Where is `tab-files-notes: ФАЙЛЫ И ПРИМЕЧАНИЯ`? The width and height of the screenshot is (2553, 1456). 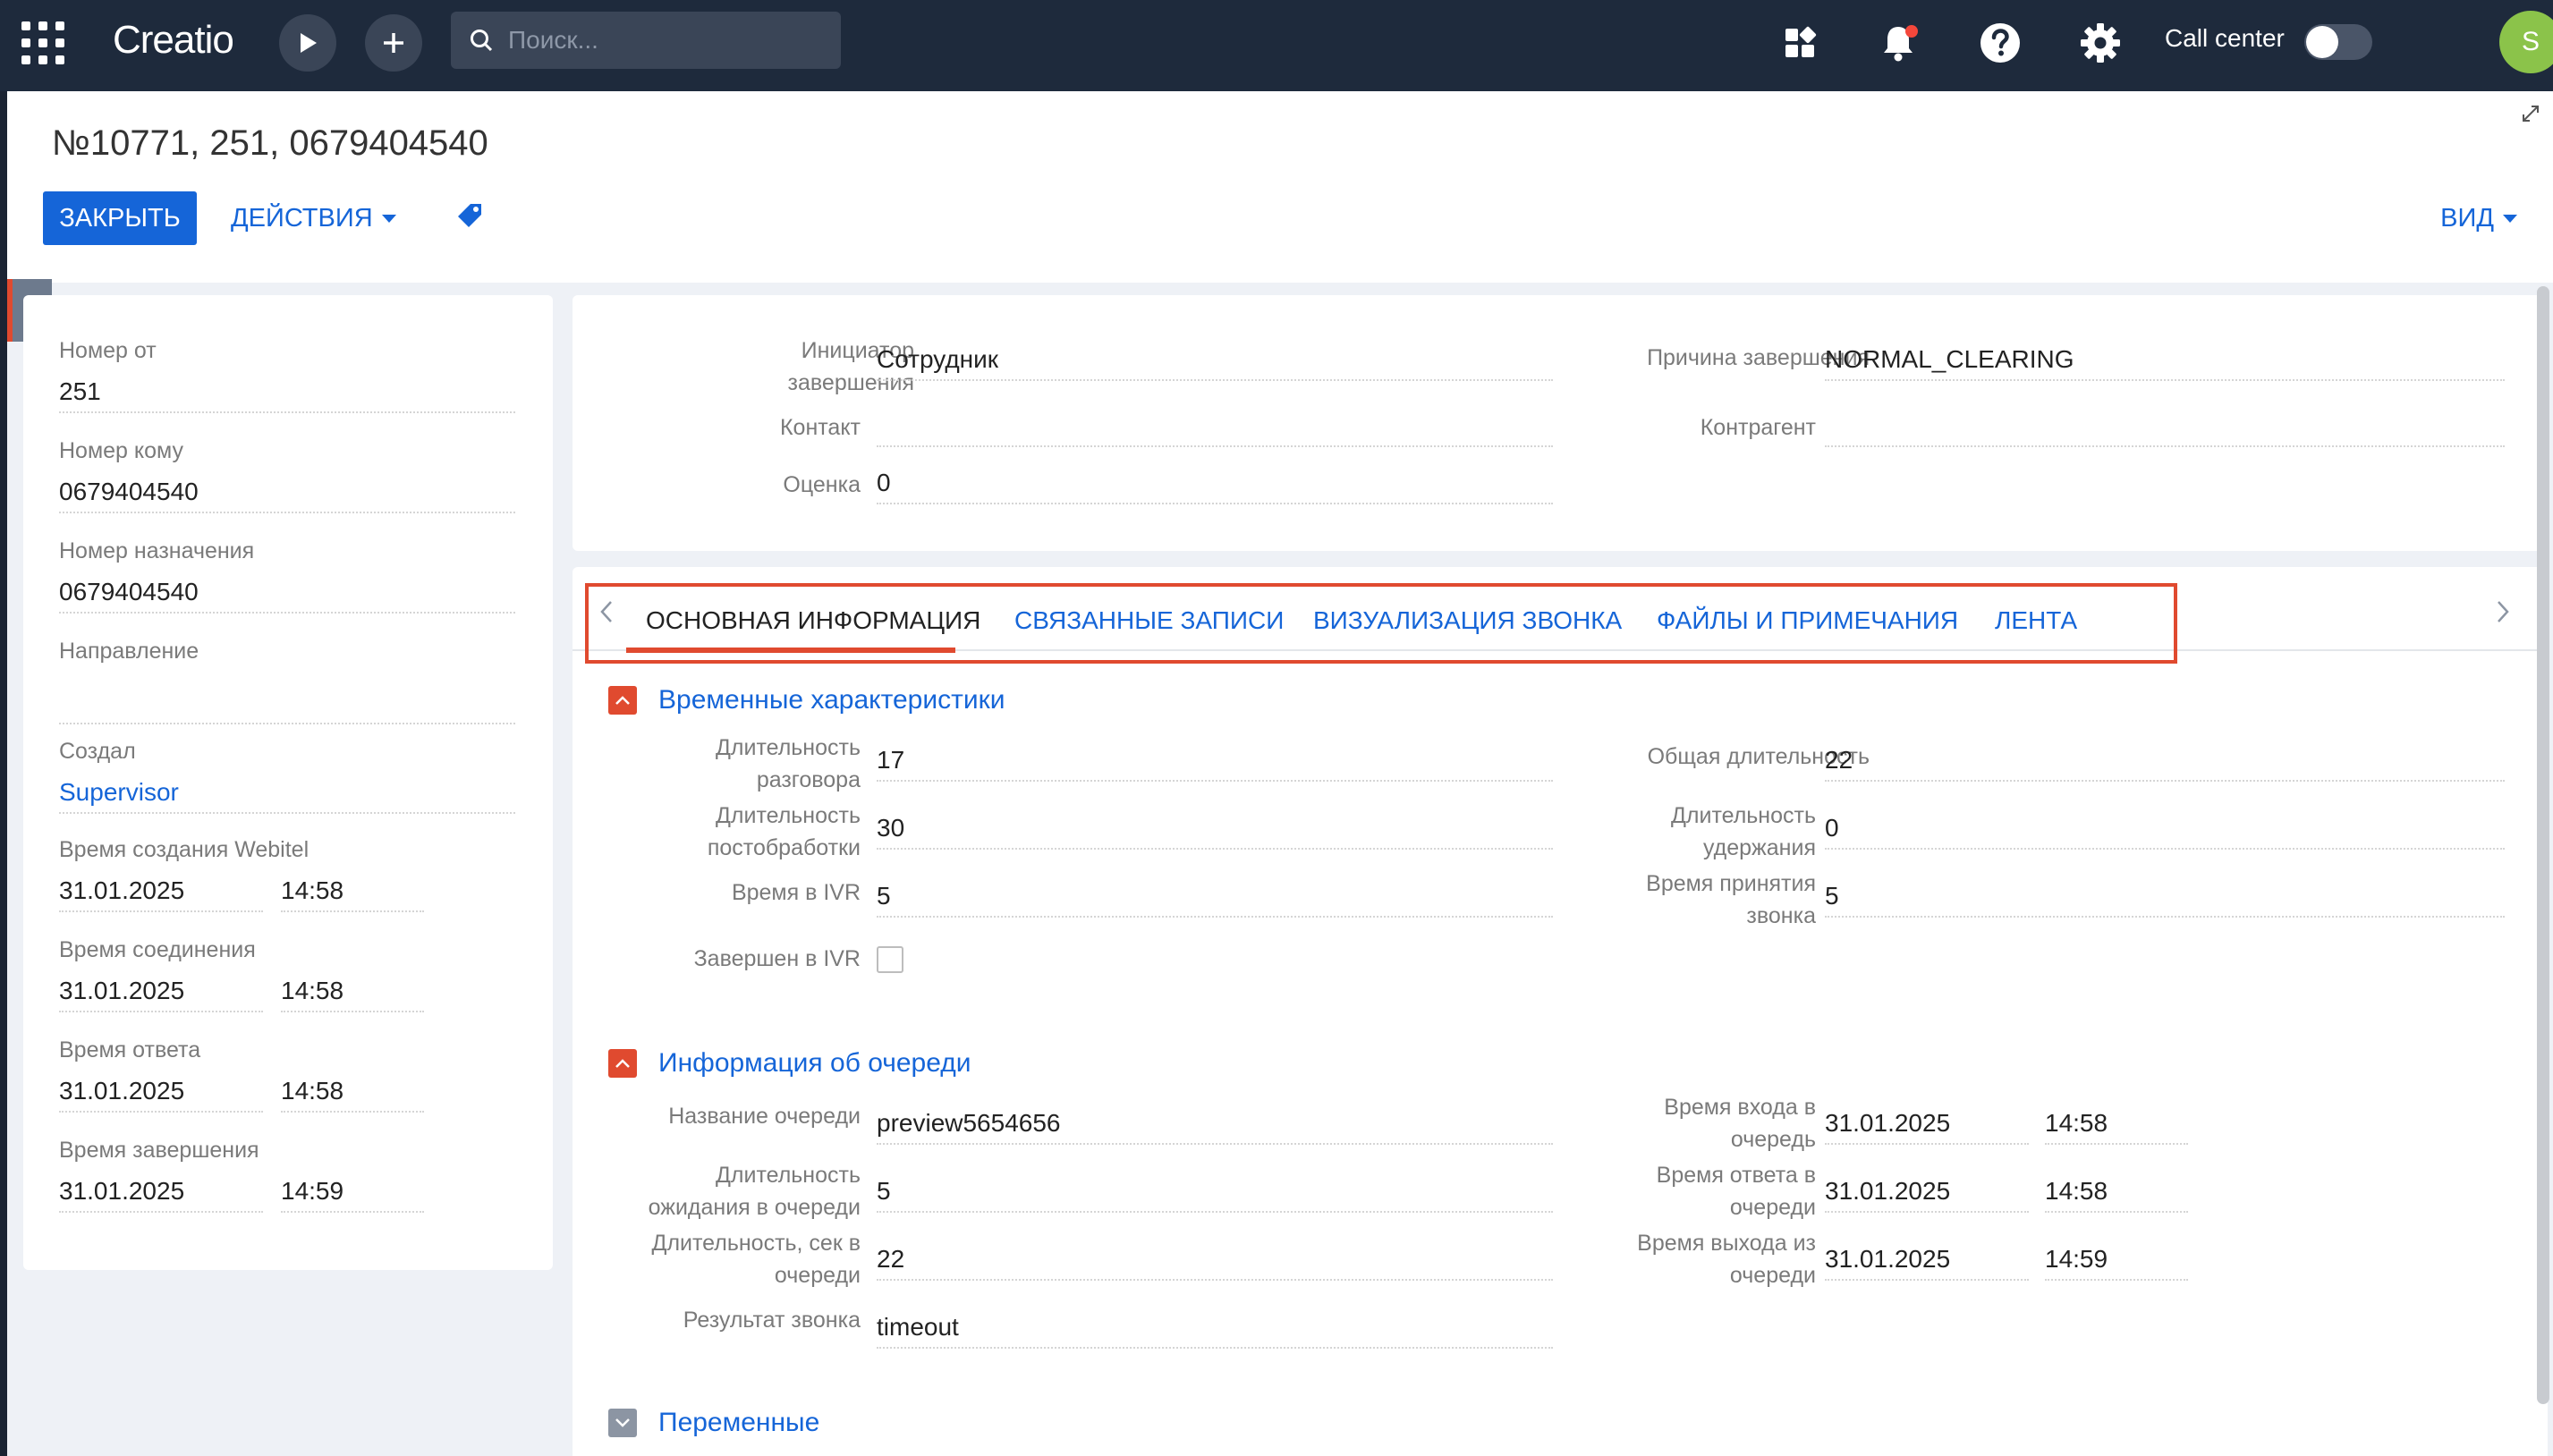
tab-files-notes: ФАЙЛЫ И ПРИМЕЧАНИЯ is located at coordinates (1808, 620).